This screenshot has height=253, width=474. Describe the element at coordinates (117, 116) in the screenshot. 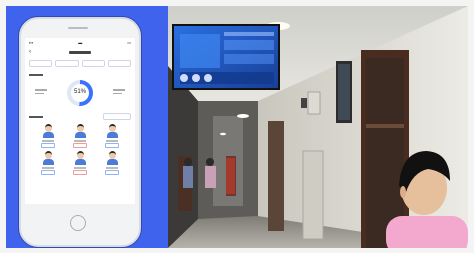

I see `list-dropdown` at that location.